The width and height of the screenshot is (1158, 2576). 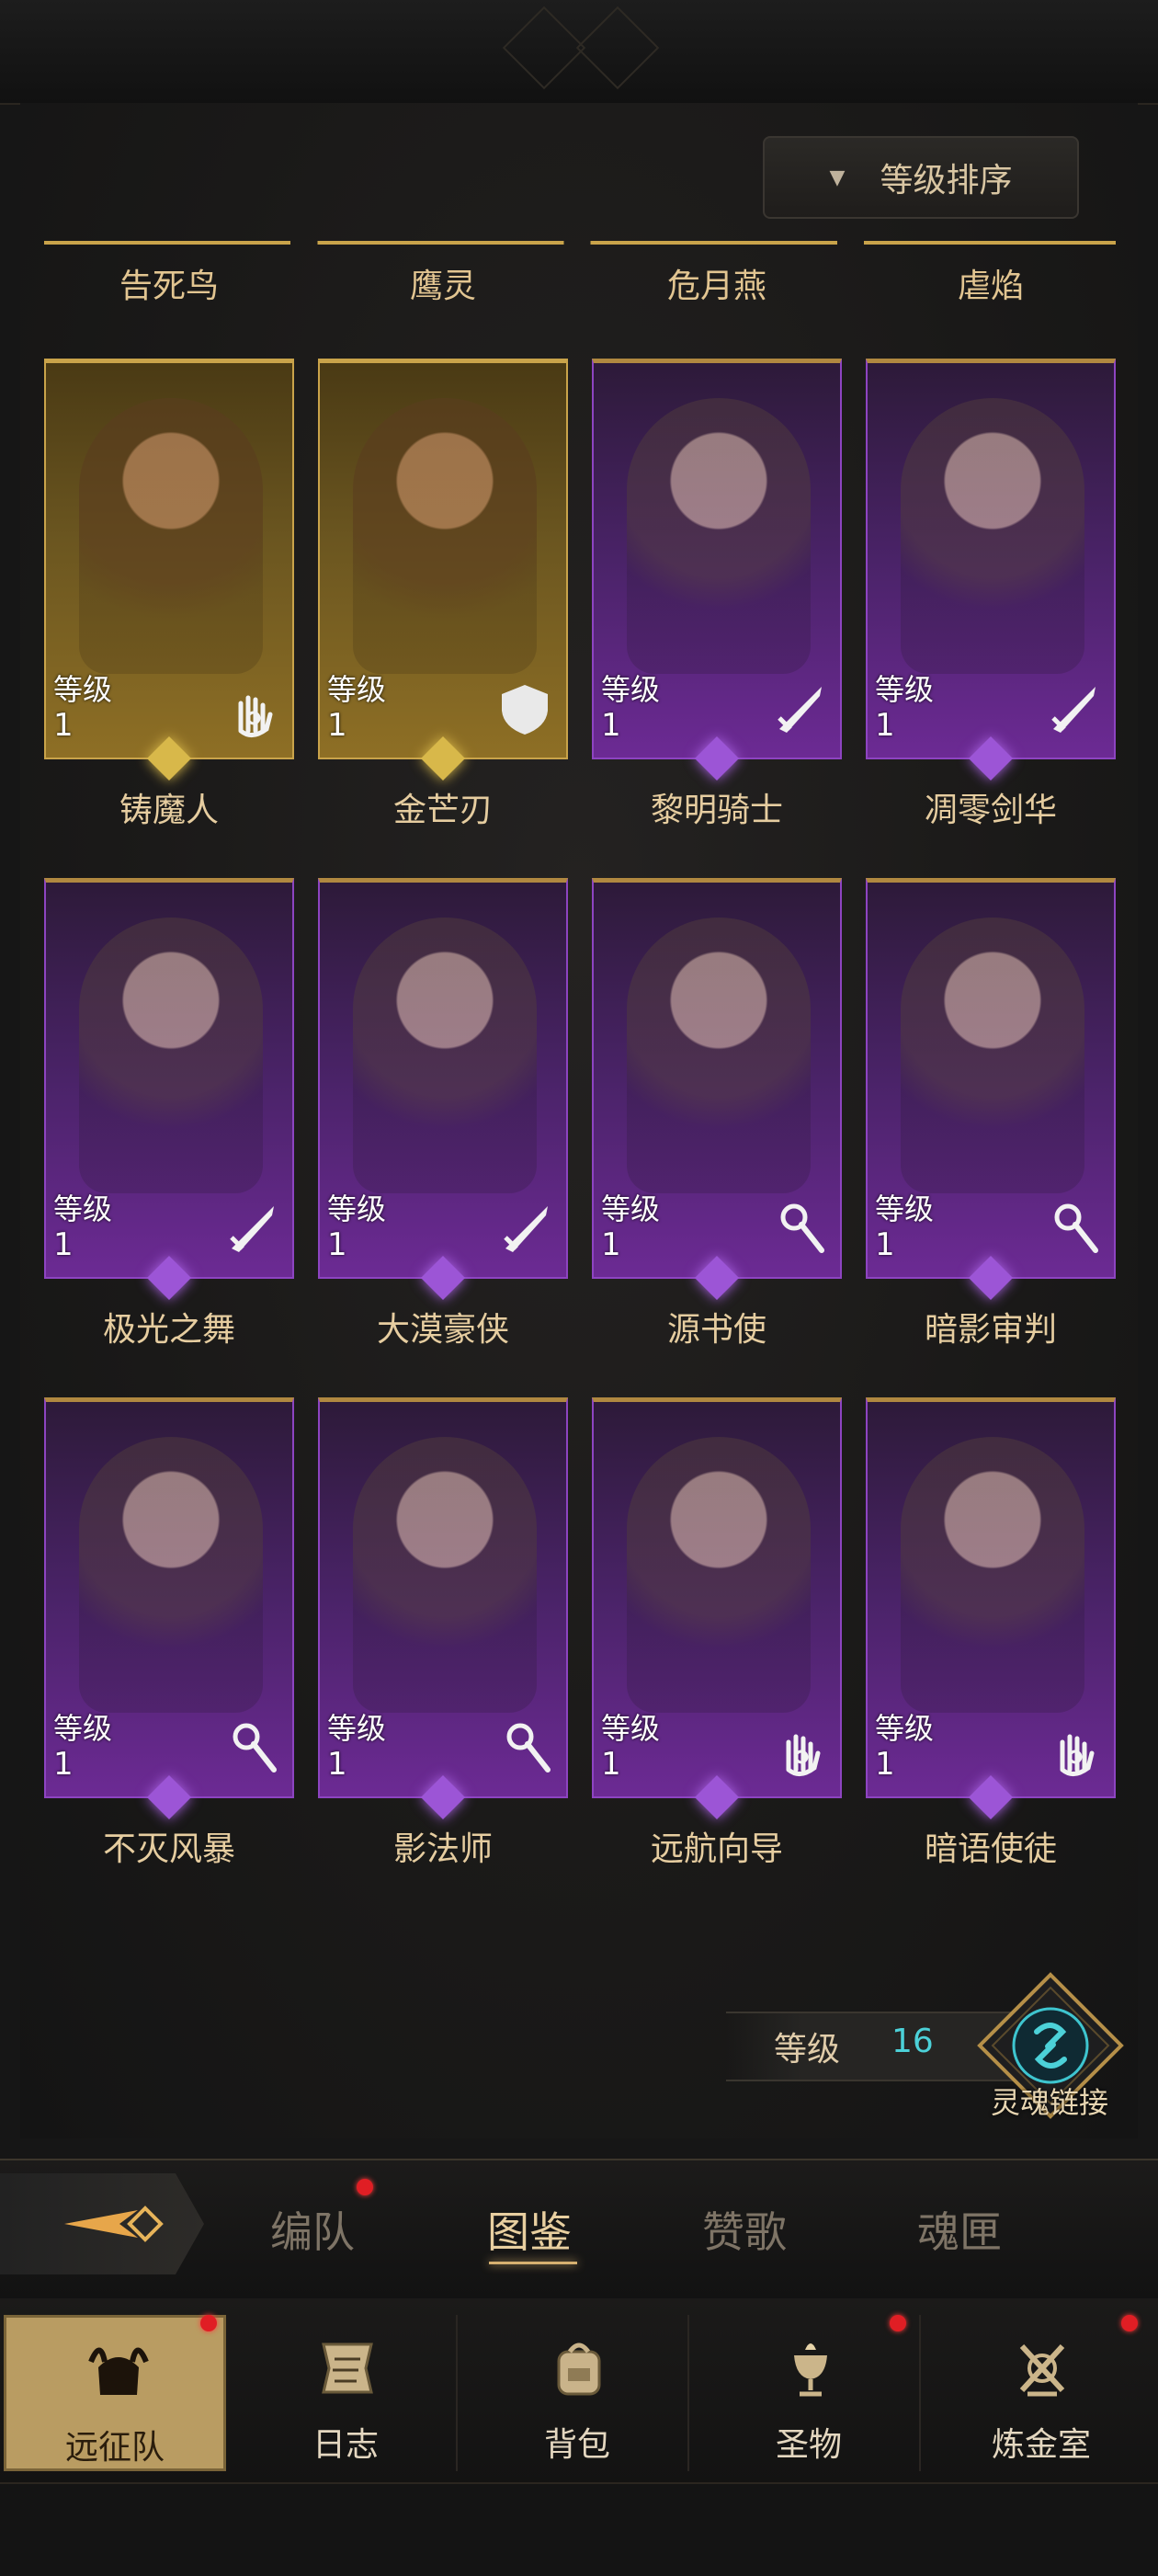 I want to click on hero-name: 极光之舞, so click(x=169, y=1327).